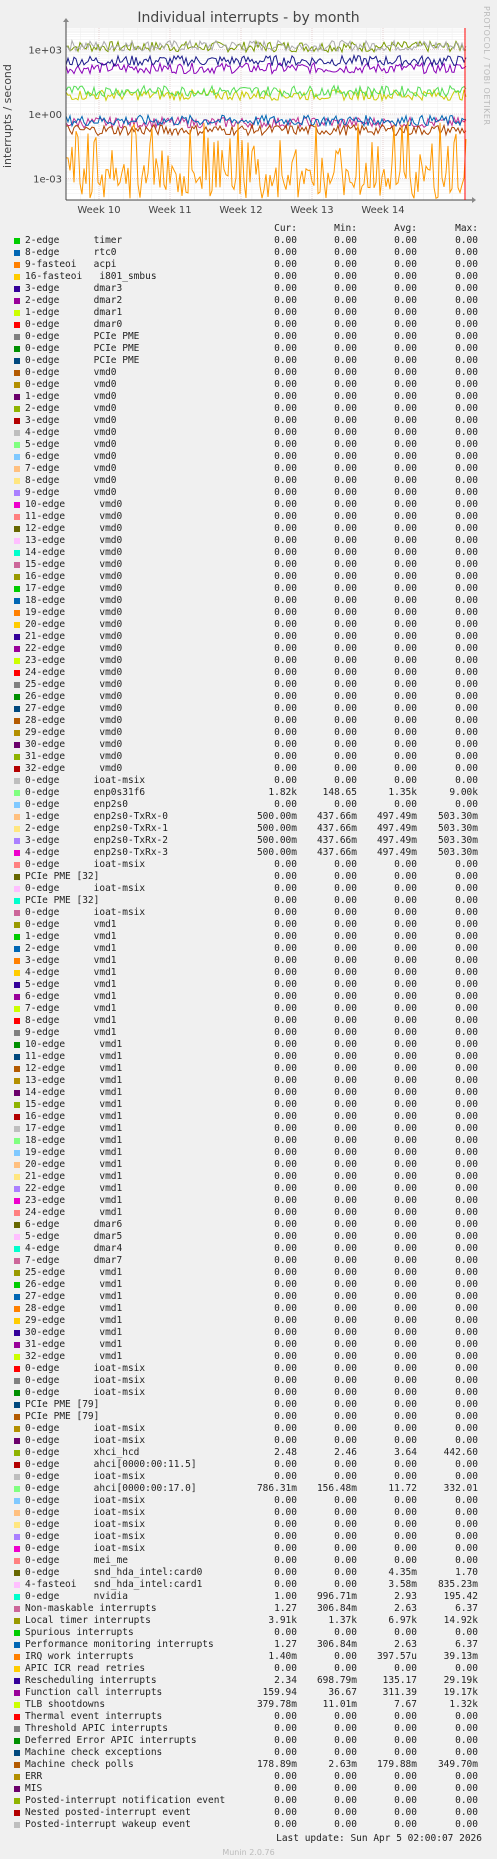 This screenshot has width=497, height=1859. I want to click on legend-label: Thermal event interrupts, so click(94, 1716).